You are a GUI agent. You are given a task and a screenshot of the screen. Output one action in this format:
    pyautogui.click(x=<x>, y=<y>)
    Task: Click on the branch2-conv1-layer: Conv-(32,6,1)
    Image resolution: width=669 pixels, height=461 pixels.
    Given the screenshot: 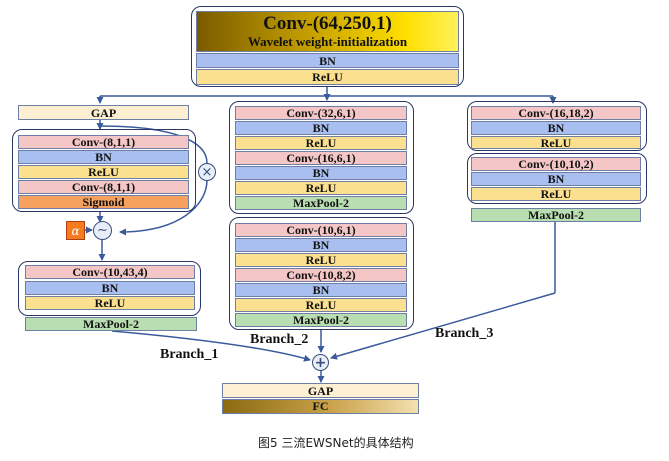 What is the action you would take?
    pyautogui.click(x=321, y=113)
    